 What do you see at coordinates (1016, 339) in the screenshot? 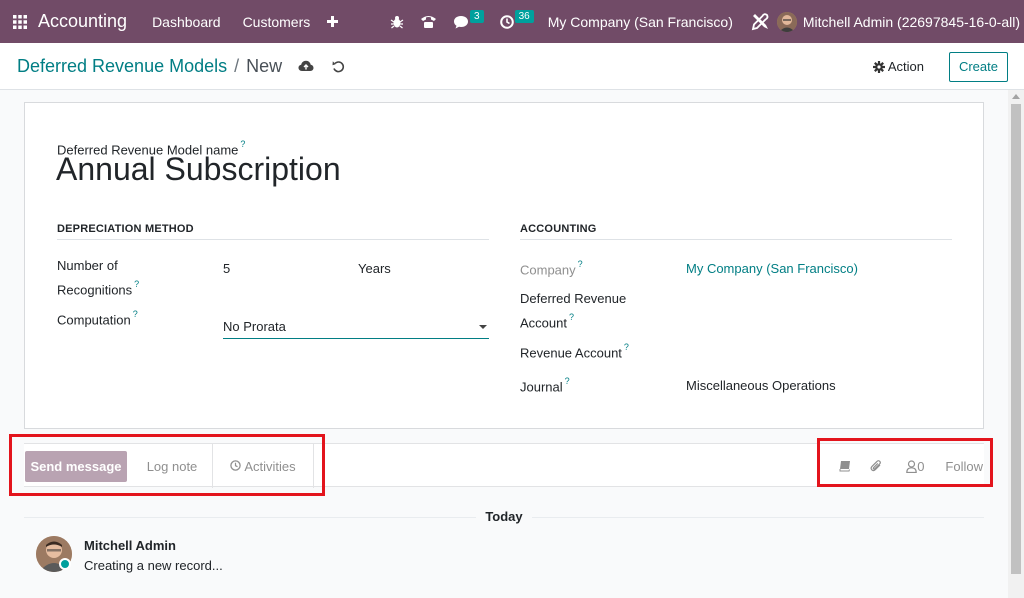
I see `scrollbar-thumb` at bounding box center [1016, 339].